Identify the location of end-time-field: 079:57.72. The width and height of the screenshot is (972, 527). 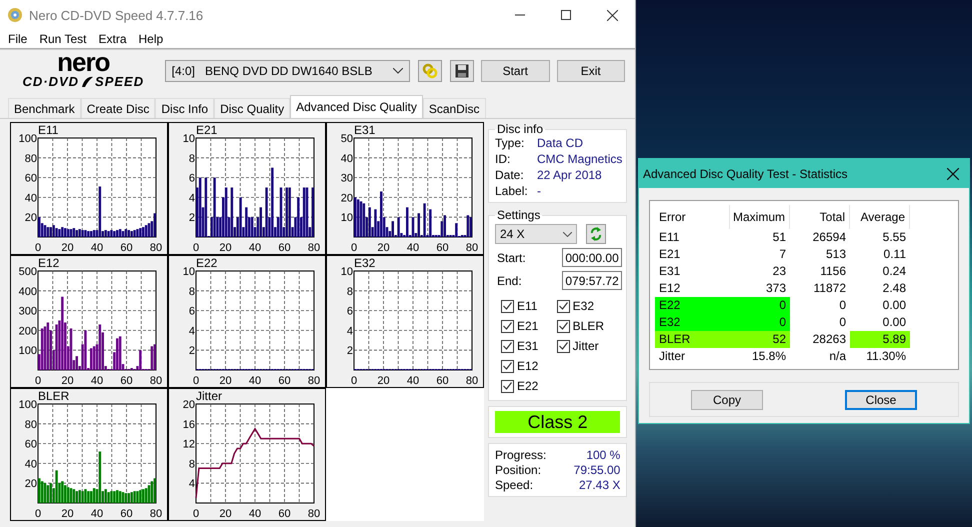
(592, 280).